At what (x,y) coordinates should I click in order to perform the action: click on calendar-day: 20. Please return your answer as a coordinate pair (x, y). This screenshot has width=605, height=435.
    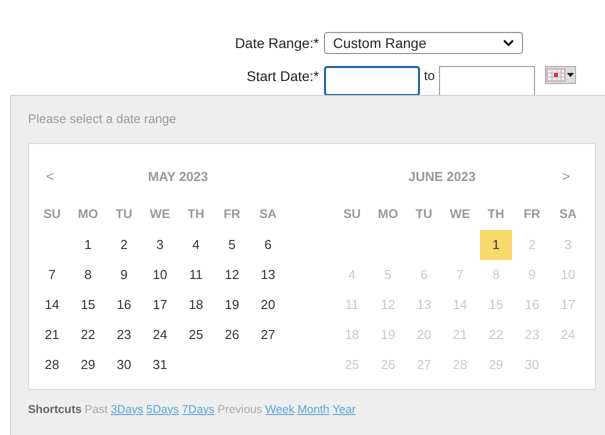
    Looking at the image, I should click on (268, 305).